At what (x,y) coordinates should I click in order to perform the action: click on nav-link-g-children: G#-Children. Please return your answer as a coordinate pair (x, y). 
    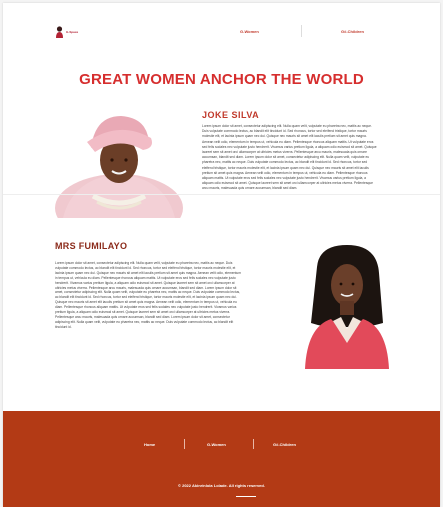
    Looking at the image, I should click on (352, 31).